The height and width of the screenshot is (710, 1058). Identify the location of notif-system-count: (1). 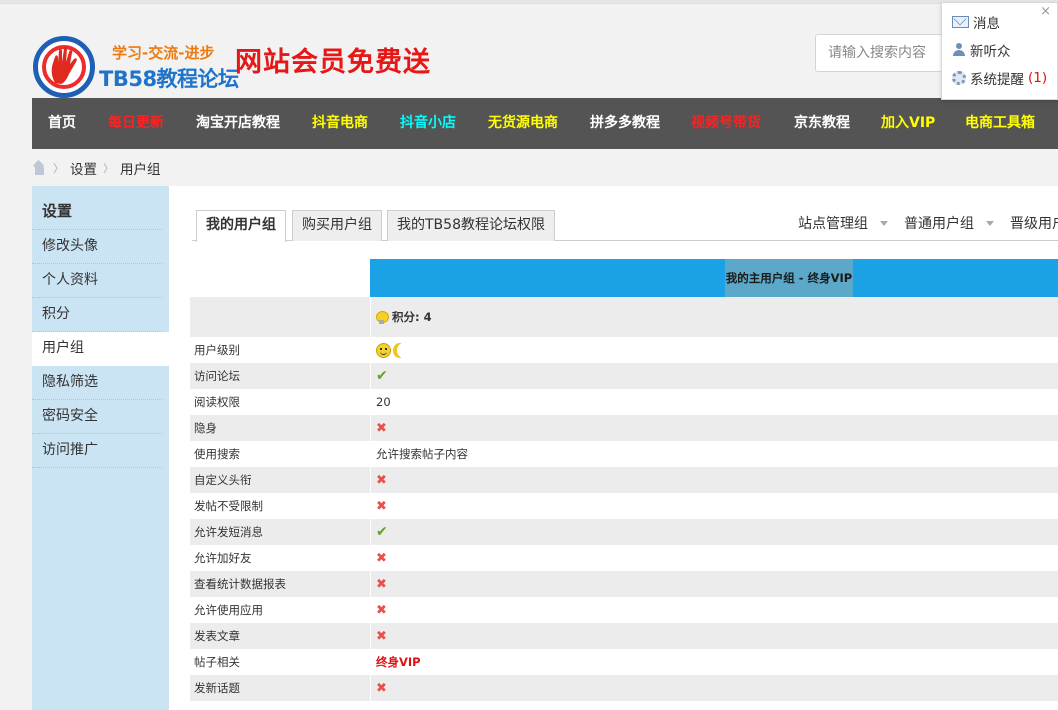
(1038, 78).